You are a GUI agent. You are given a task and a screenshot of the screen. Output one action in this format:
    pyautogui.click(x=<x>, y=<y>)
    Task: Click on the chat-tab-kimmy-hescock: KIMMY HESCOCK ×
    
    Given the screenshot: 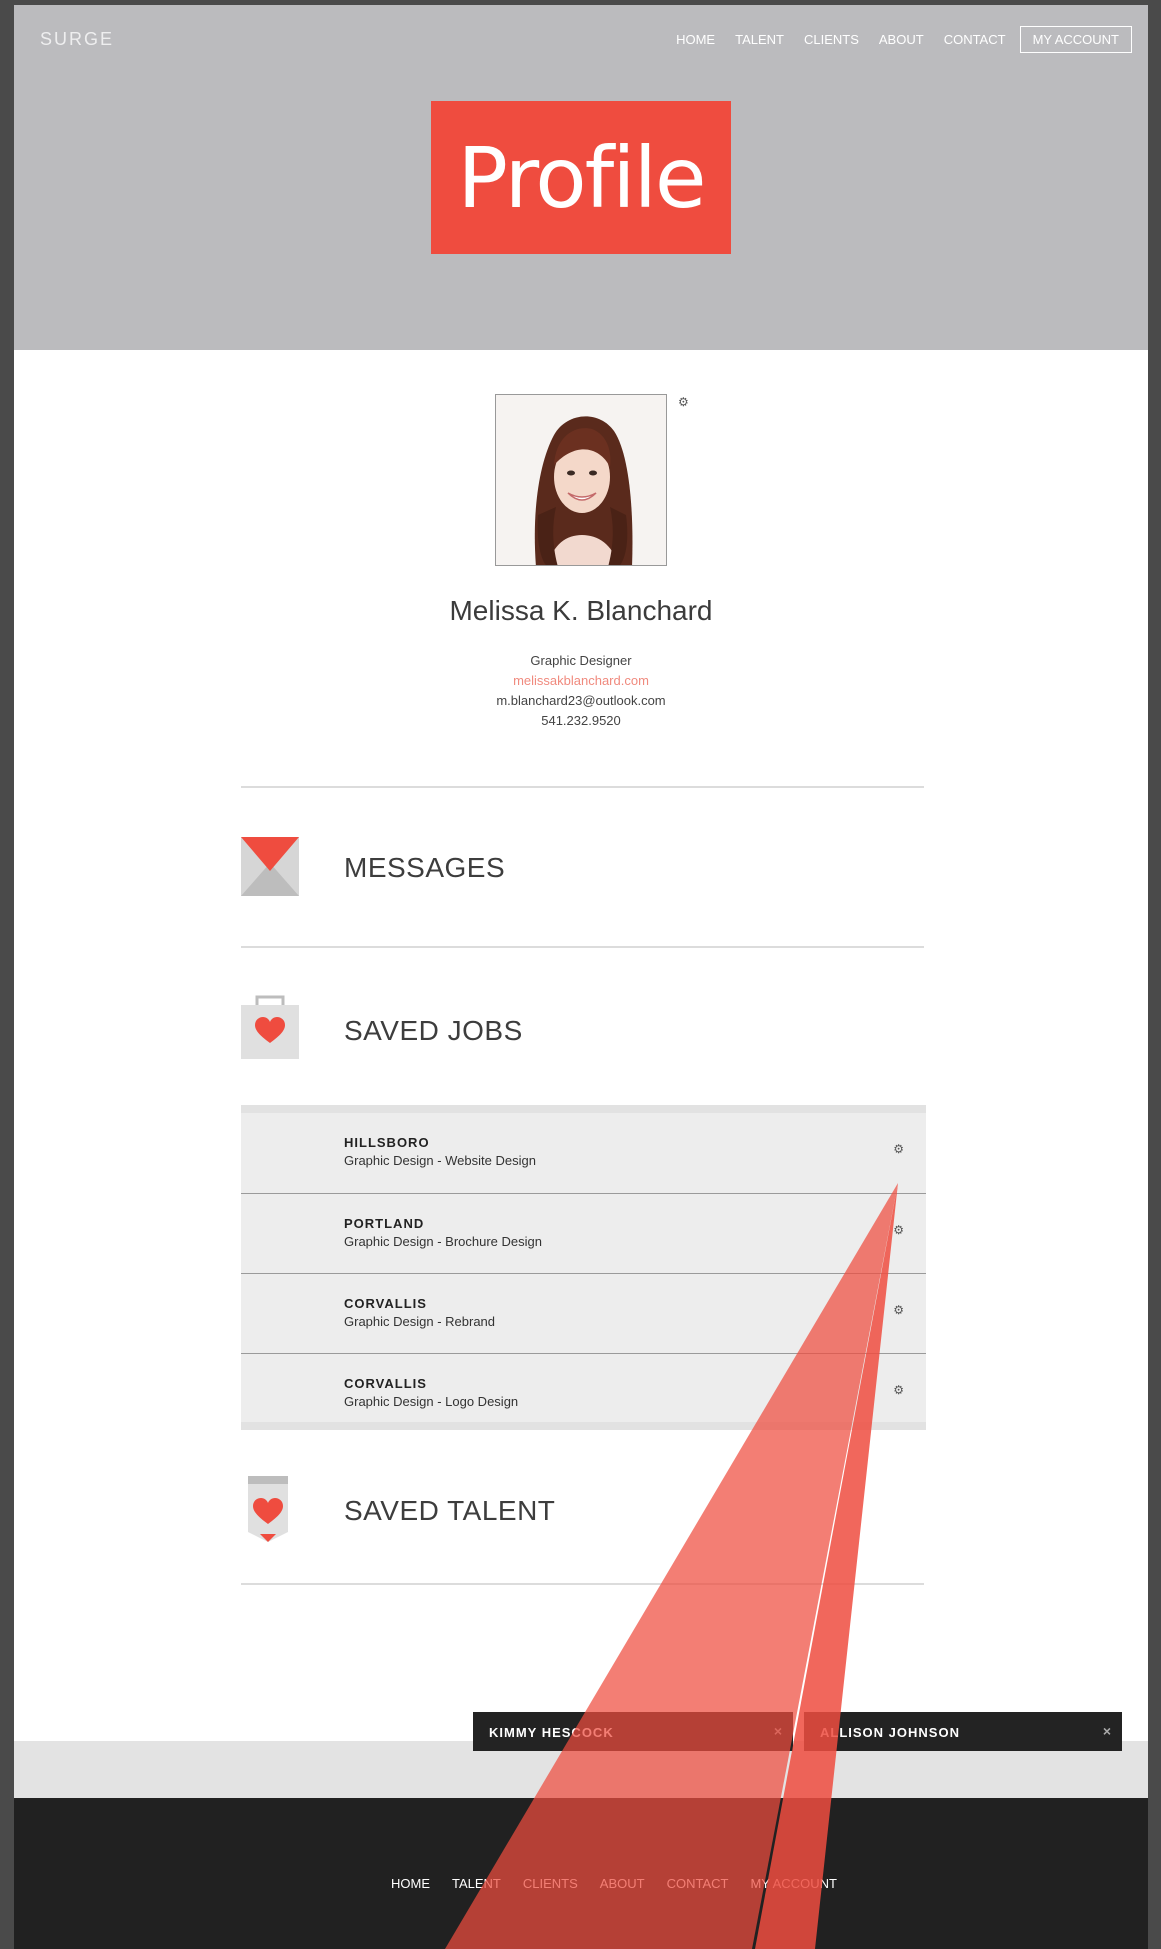 What is the action you would take?
    pyautogui.click(x=633, y=1731)
    